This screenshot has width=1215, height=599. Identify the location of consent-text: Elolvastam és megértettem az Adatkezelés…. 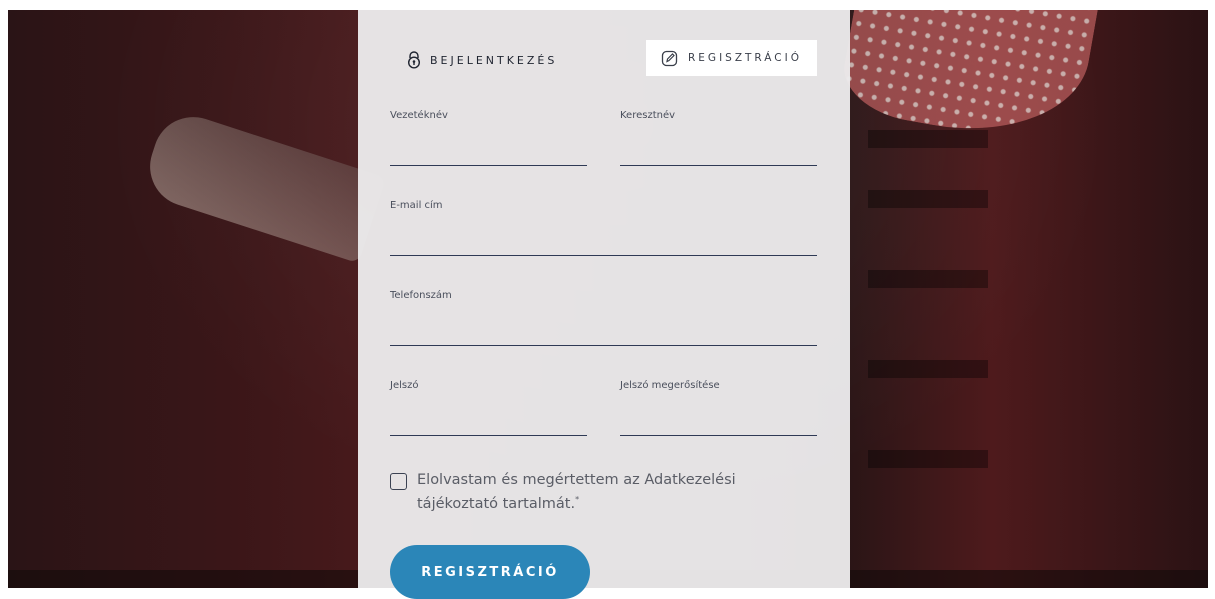
(576, 492).